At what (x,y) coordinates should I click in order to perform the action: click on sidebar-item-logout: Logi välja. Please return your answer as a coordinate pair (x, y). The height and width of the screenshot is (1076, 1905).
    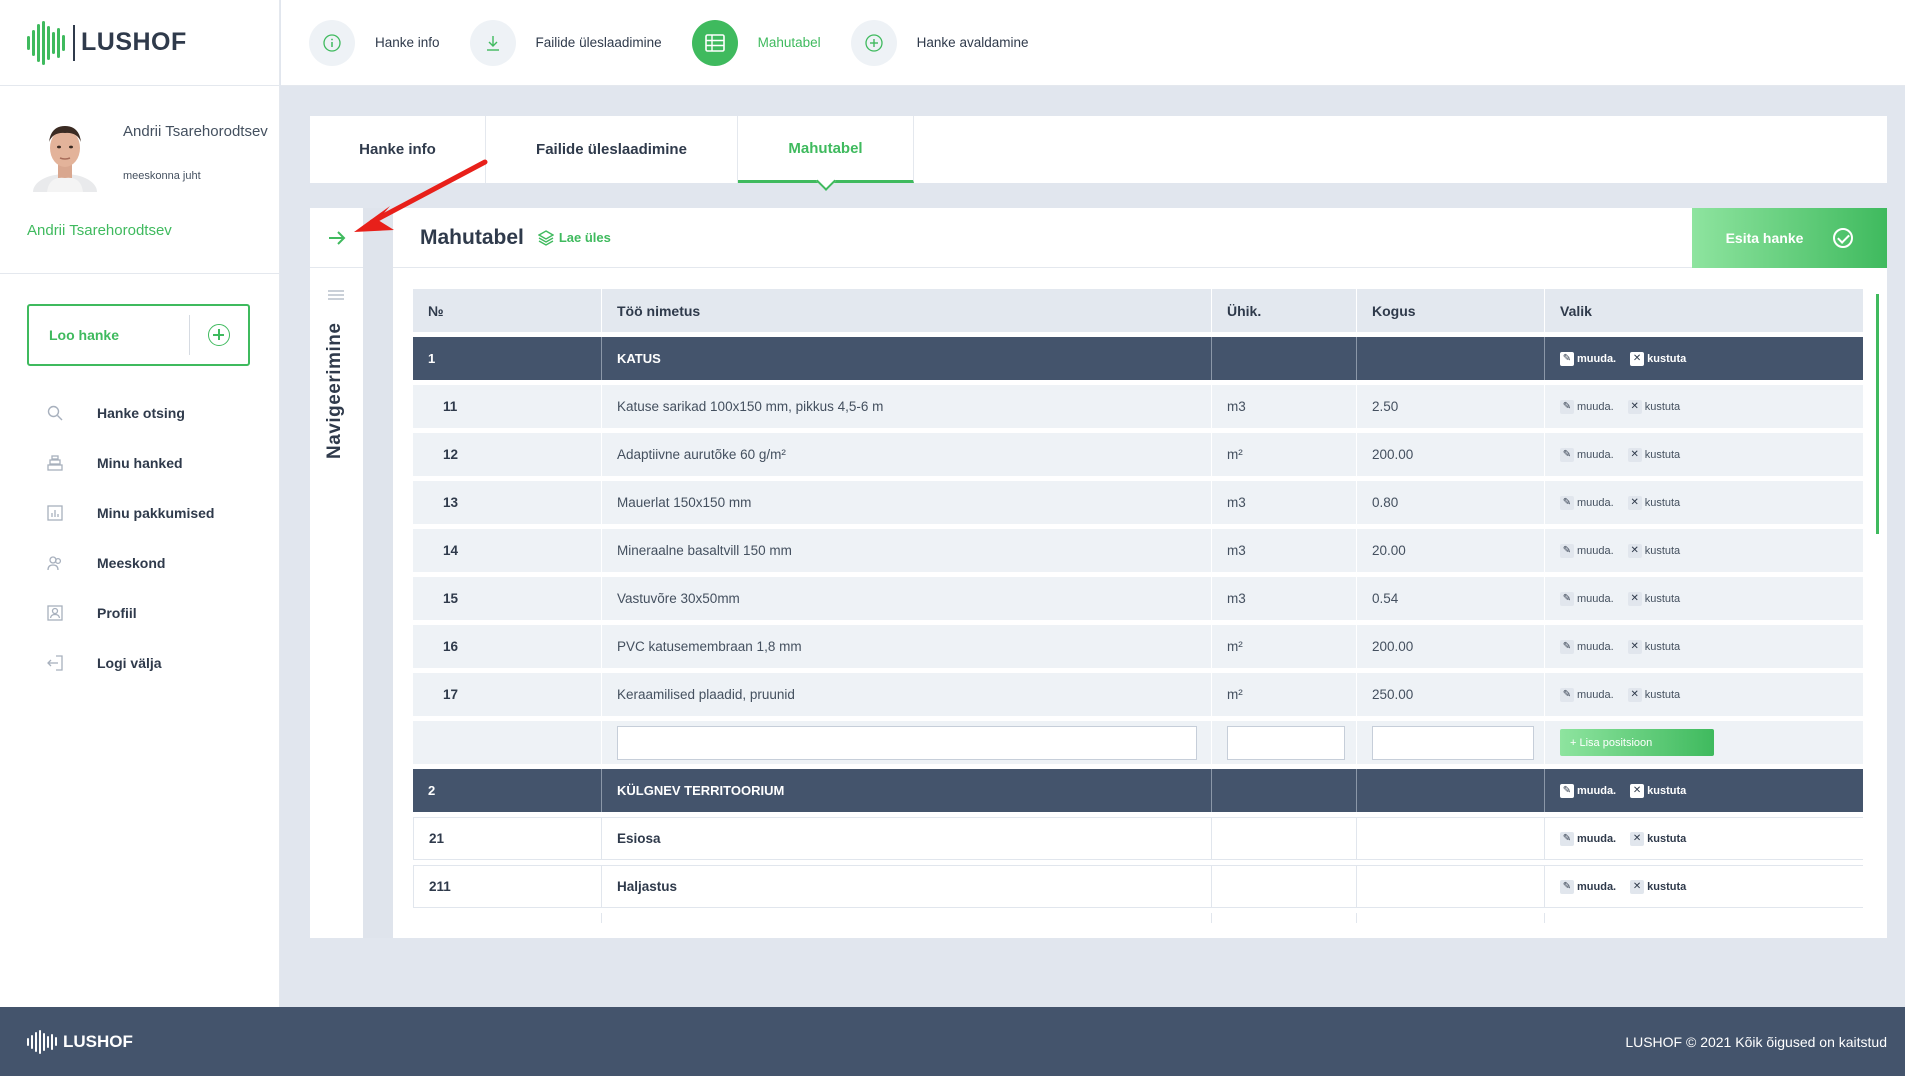
    Looking at the image, I should click on (140, 663).